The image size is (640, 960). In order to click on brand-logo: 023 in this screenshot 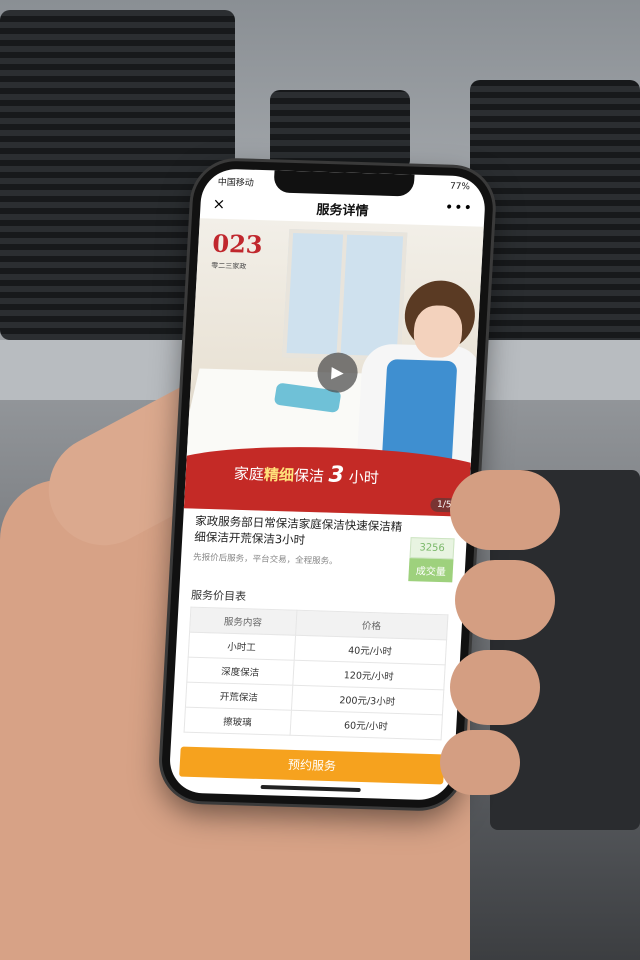, I will do `click(237, 244)`.